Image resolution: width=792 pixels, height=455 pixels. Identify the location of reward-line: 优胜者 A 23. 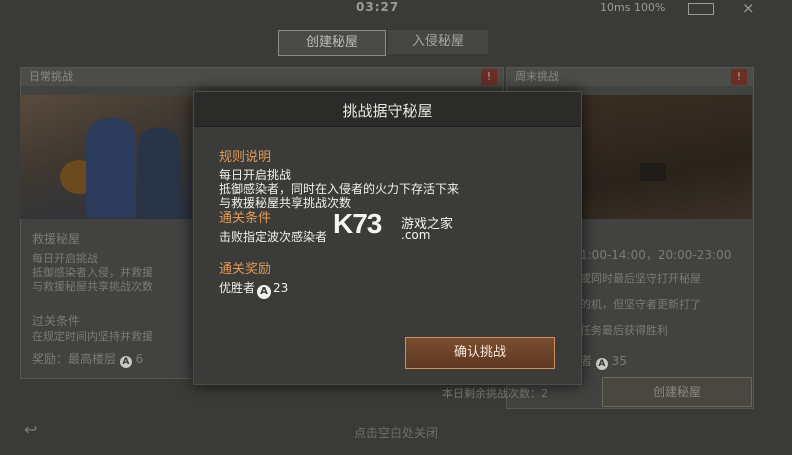
(253, 290).